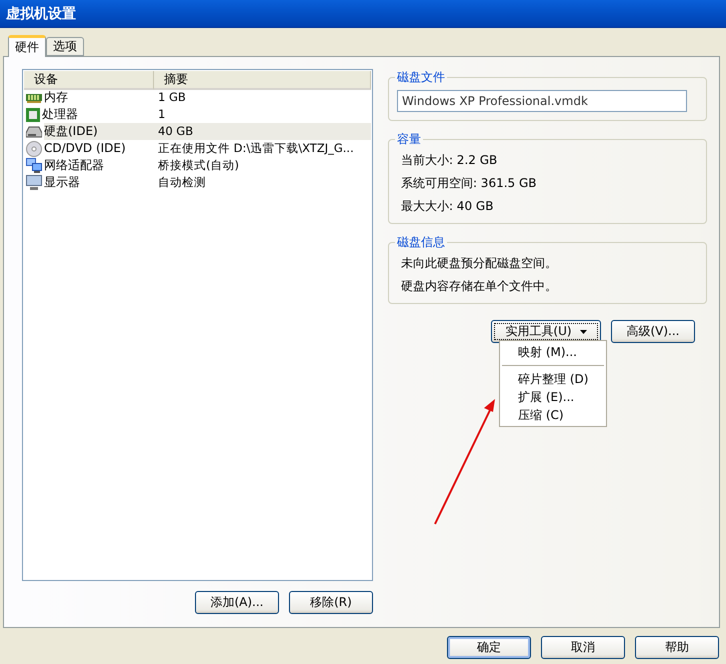 Image resolution: width=726 pixels, height=664 pixels. What do you see at coordinates (553, 379) in the screenshot?
I see `menu-item: 碎片整理 (D)` at bounding box center [553, 379].